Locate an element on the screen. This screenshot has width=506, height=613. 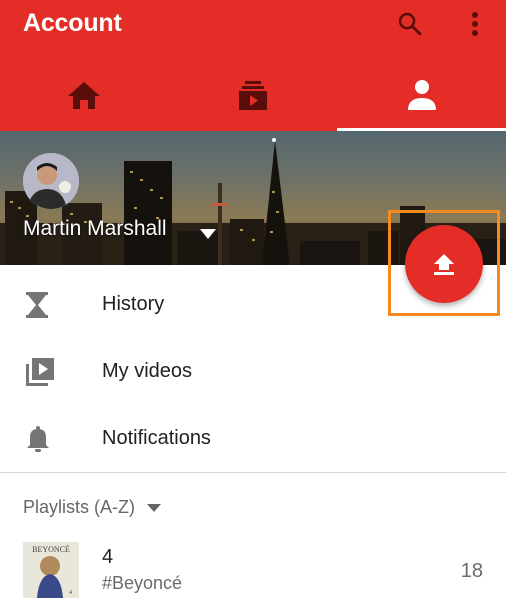
menu-label: Notifications is located at coordinates (156, 438).